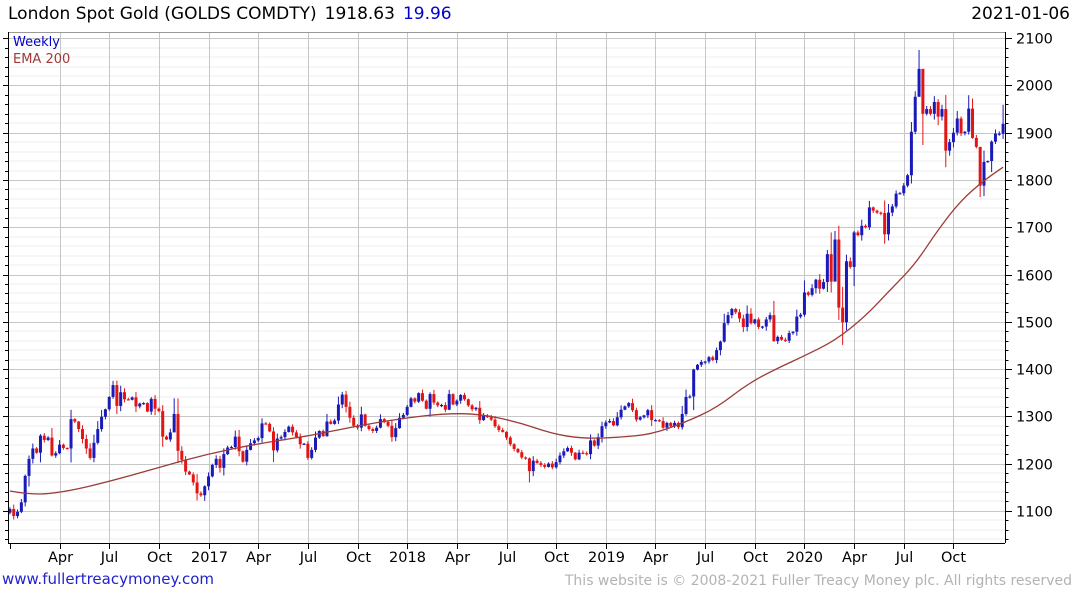 This screenshot has width=1075, height=600. What do you see at coordinates (108, 579) in the screenshot?
I see `site-link: www.fullertreacymoney.com` at bounding box center [108, 579].